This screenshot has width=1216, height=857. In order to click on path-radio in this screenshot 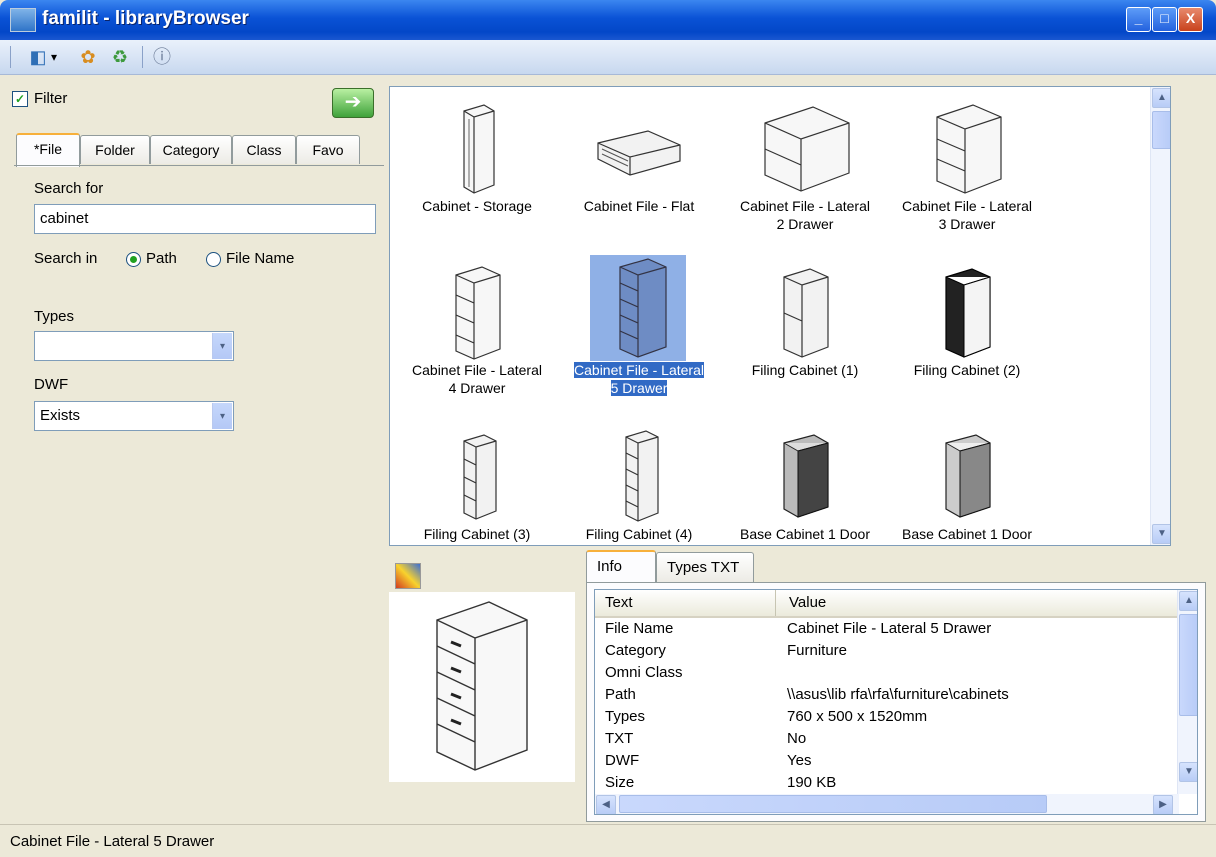, I will do `click(133, 259)`.